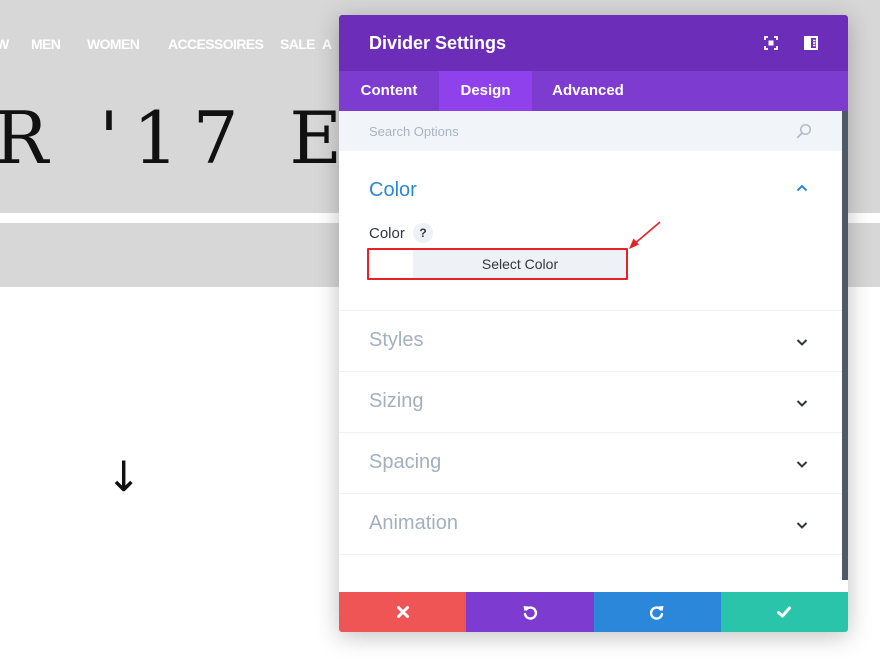 The width and height of the screenshot is (880, 664). What do you see at coordinates (804, 131) in the screenshot?
I see `search-icon` at bounding box center [804, 131].